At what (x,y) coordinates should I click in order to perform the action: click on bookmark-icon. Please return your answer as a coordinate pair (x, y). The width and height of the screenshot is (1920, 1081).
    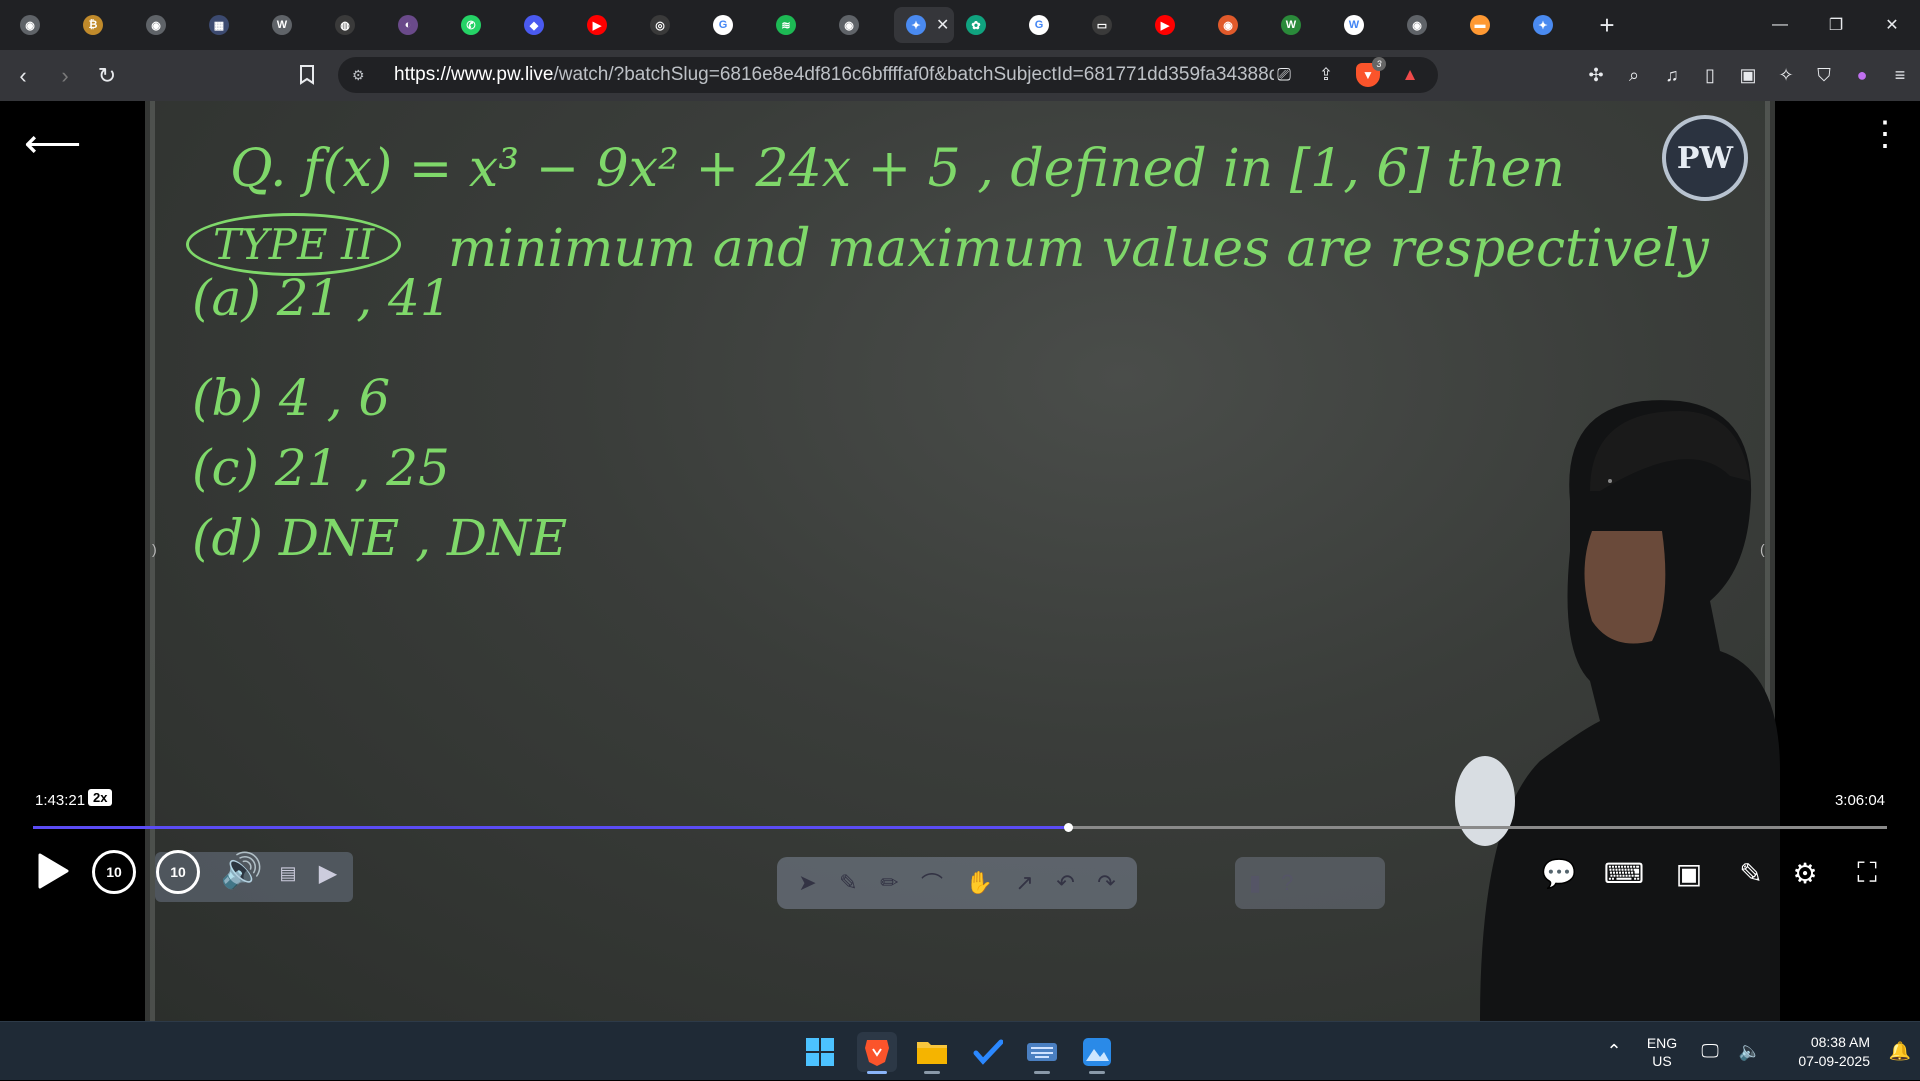
    Looking at the image, I should click on (307, 75).